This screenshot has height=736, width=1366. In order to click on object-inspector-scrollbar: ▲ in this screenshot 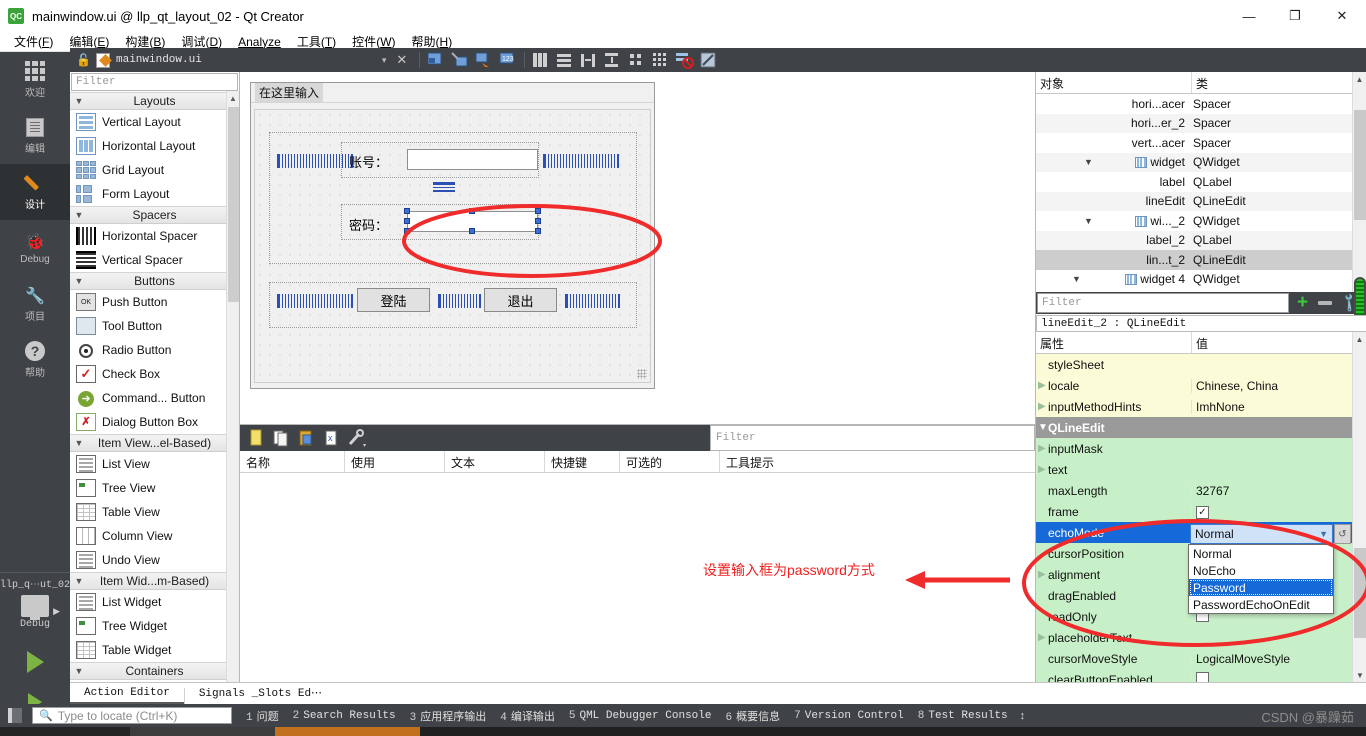, I will do `click(1359, 183)`.